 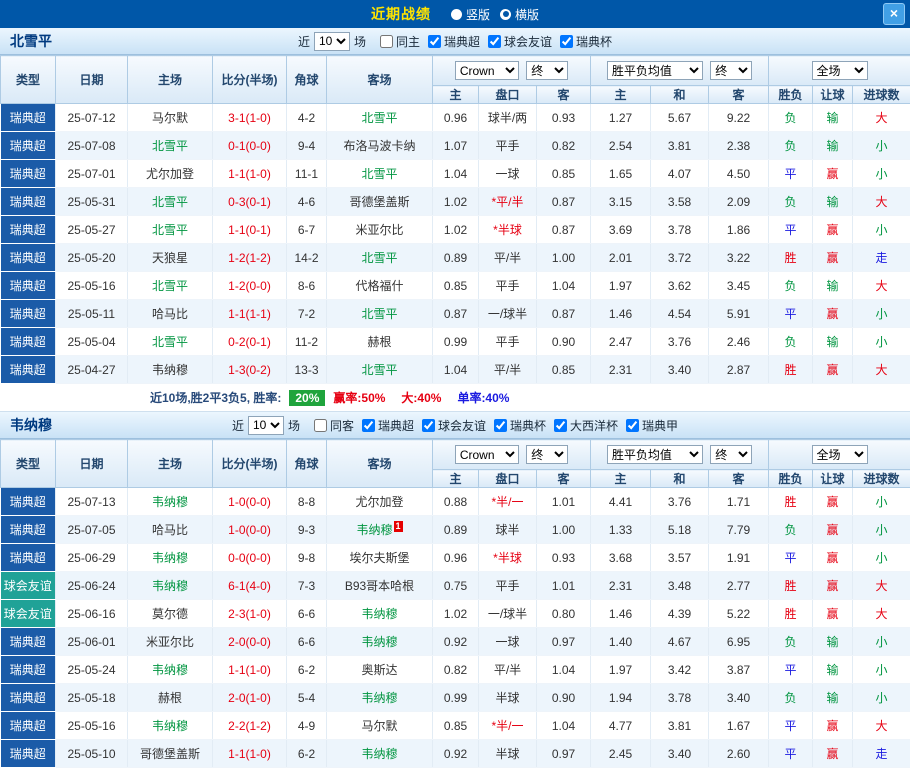 What do you see at coordinates (508, 314) in the screenshot?
I see `asian-handicap: 一/球半` at bounding box center [508, 314].